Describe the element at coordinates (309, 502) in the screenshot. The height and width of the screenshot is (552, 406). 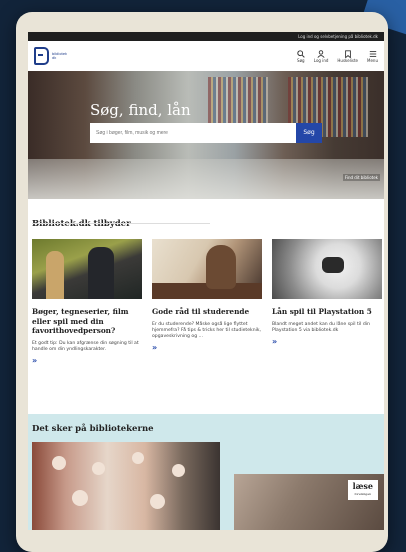
I see `event-image-reading: læse foreningen` at that location.